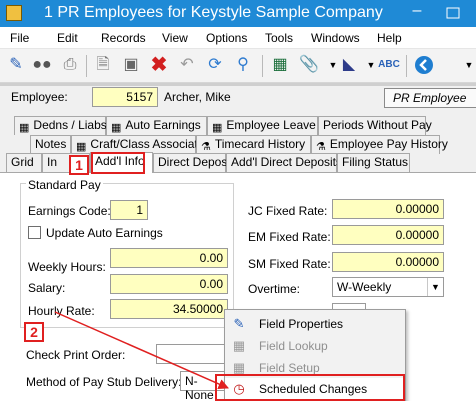 This screenshot has height=401, width=476. I want to click on menu-help: Help, so click(389, 38).